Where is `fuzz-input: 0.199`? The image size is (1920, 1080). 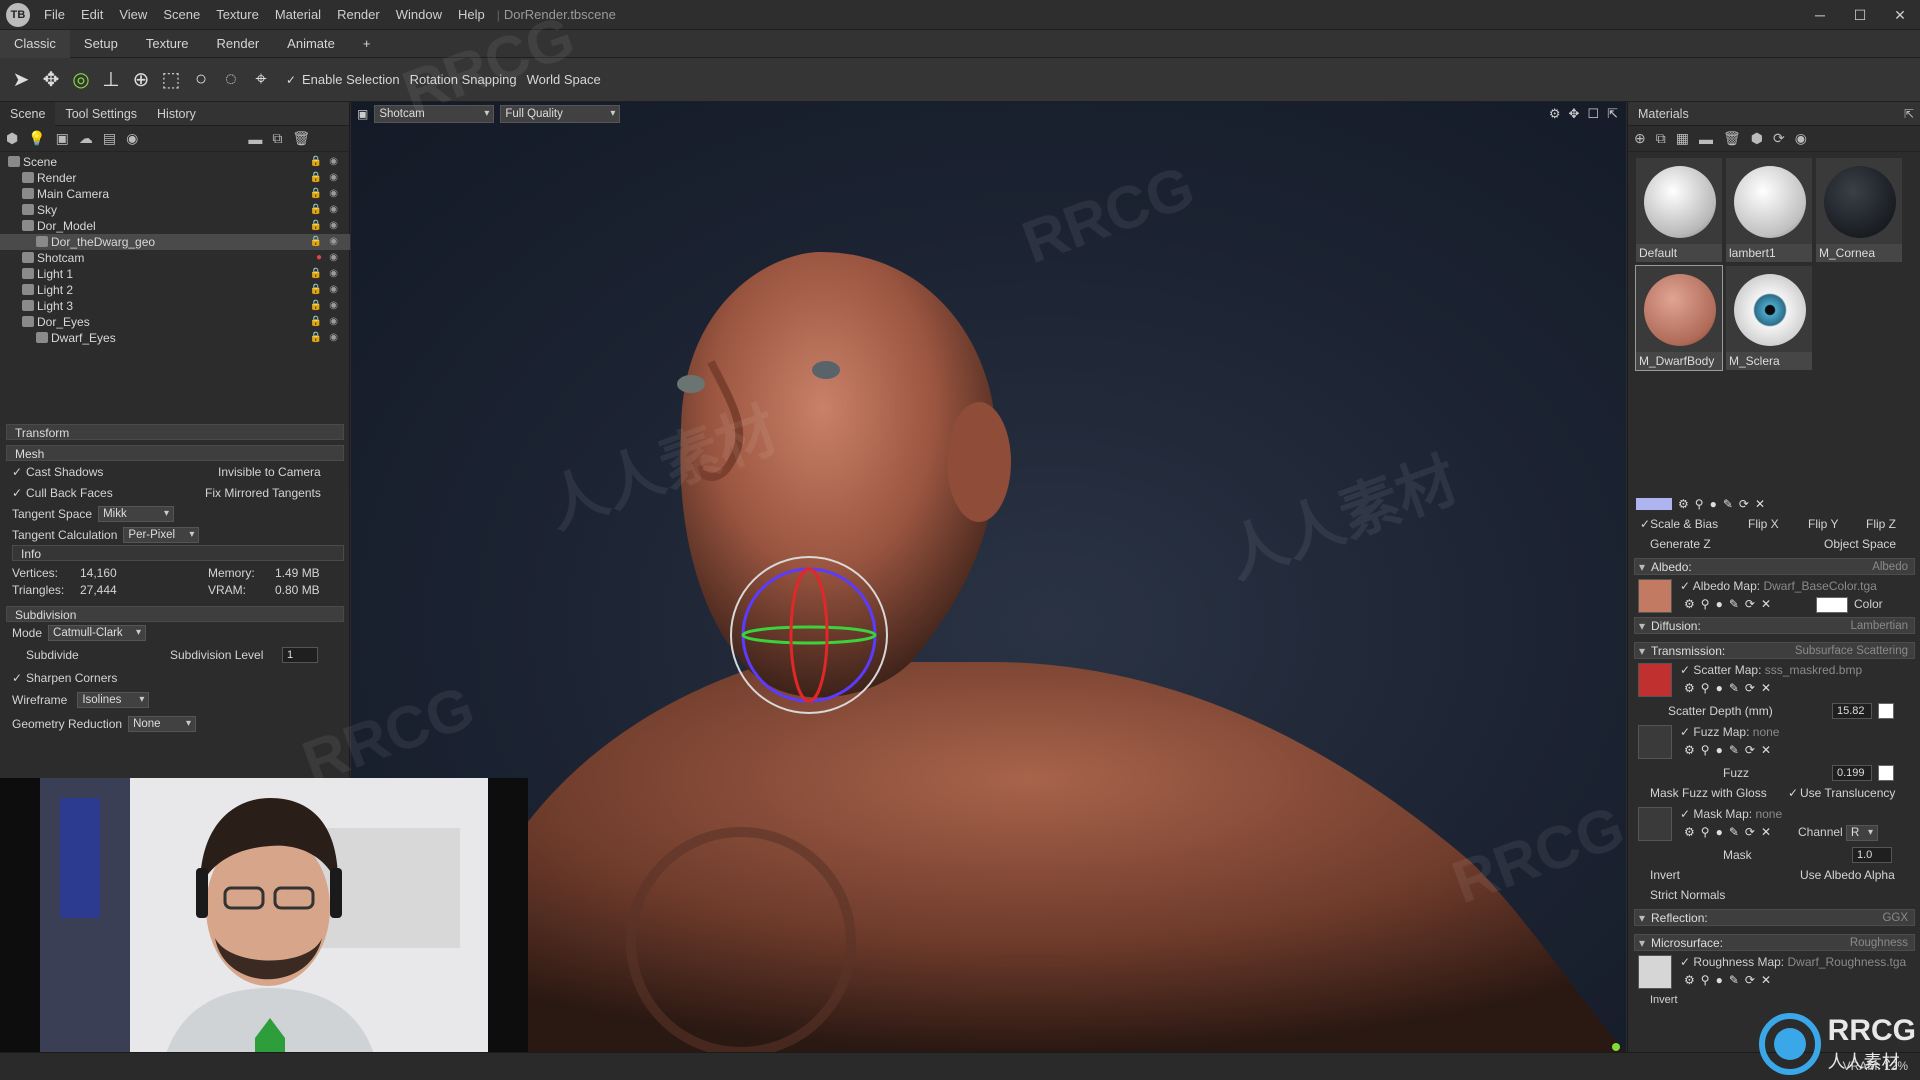
fuzz-input: 0.199 is located at coordinates (1852, 773).